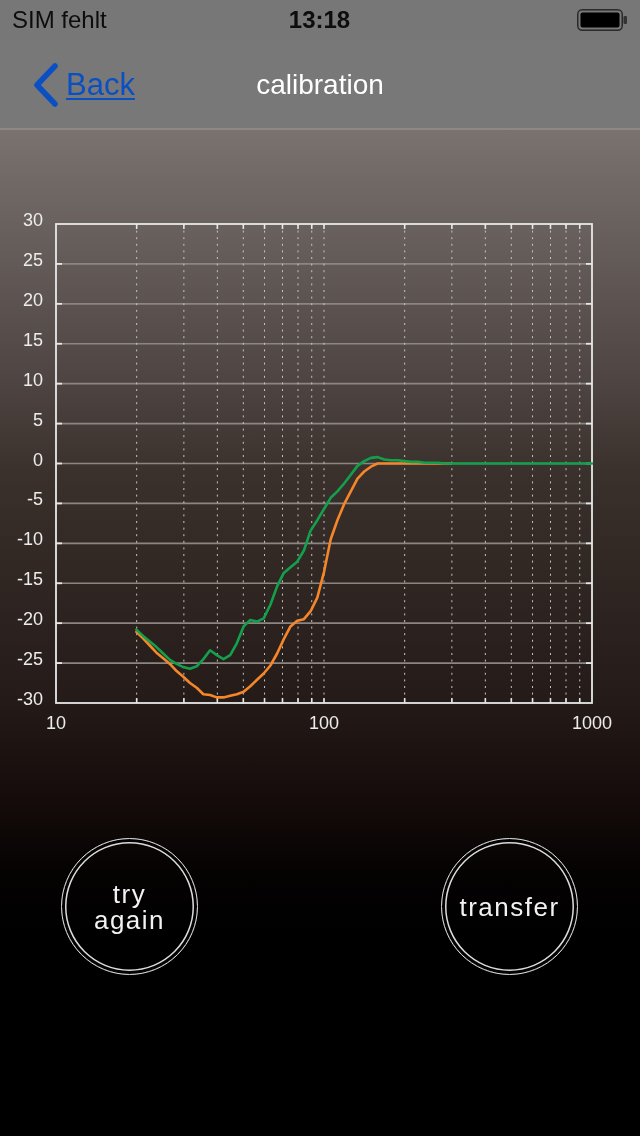  I want to click on y-axis-label: 30, so click(32, 220).